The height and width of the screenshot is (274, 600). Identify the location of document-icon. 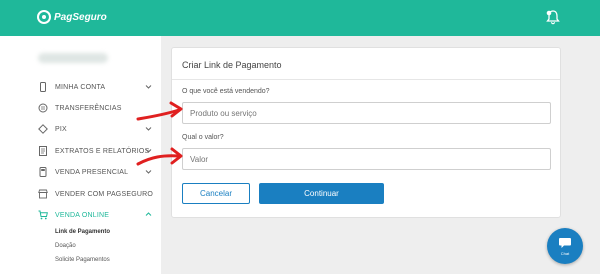
(43, 151).